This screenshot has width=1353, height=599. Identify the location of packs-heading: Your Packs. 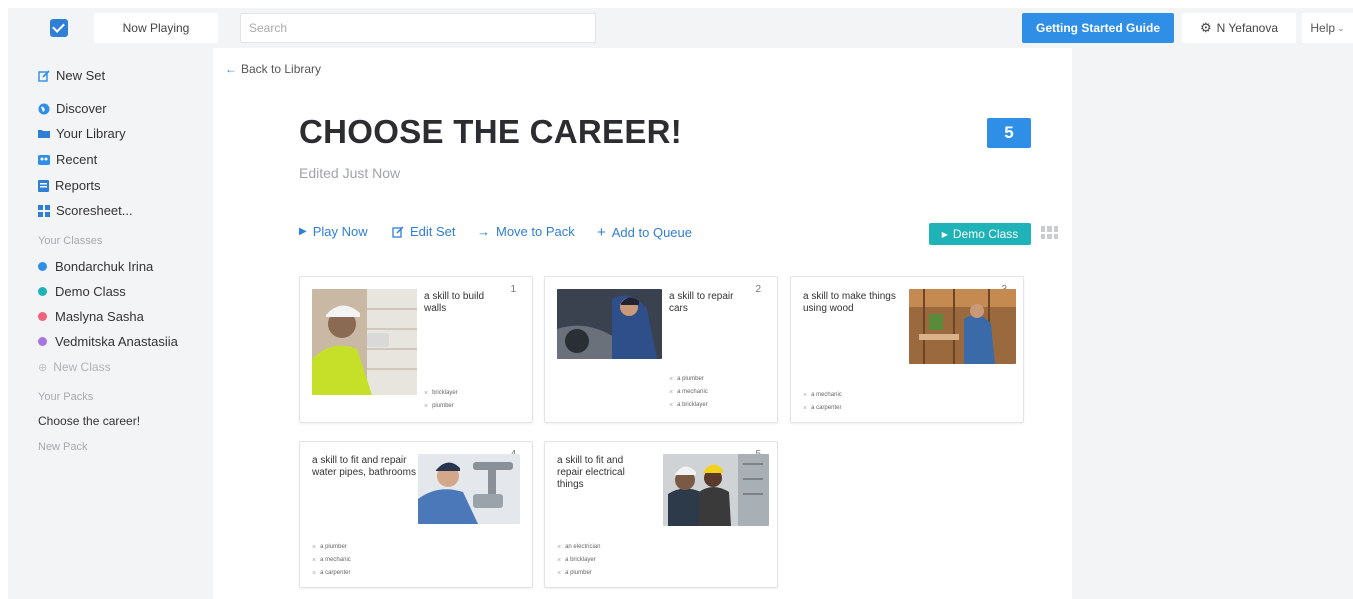
(66, 397).